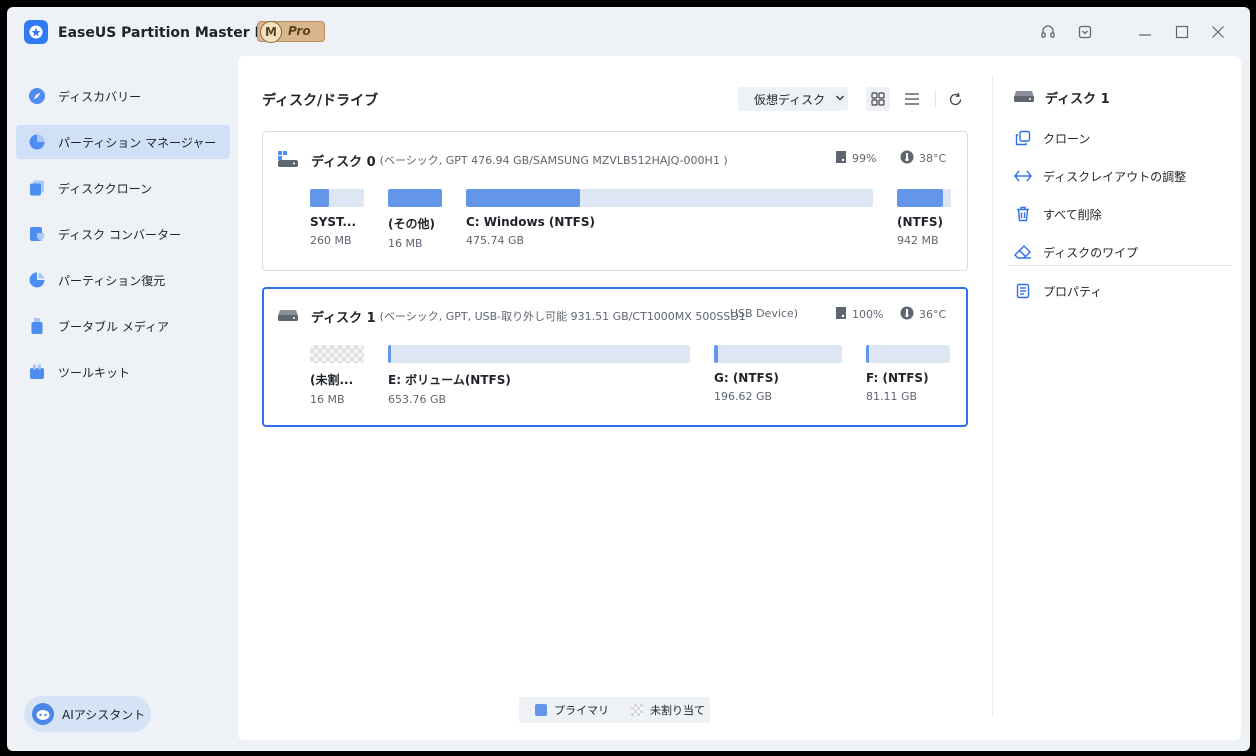  I want to click on partition-manager-icon, so click(37, 142).